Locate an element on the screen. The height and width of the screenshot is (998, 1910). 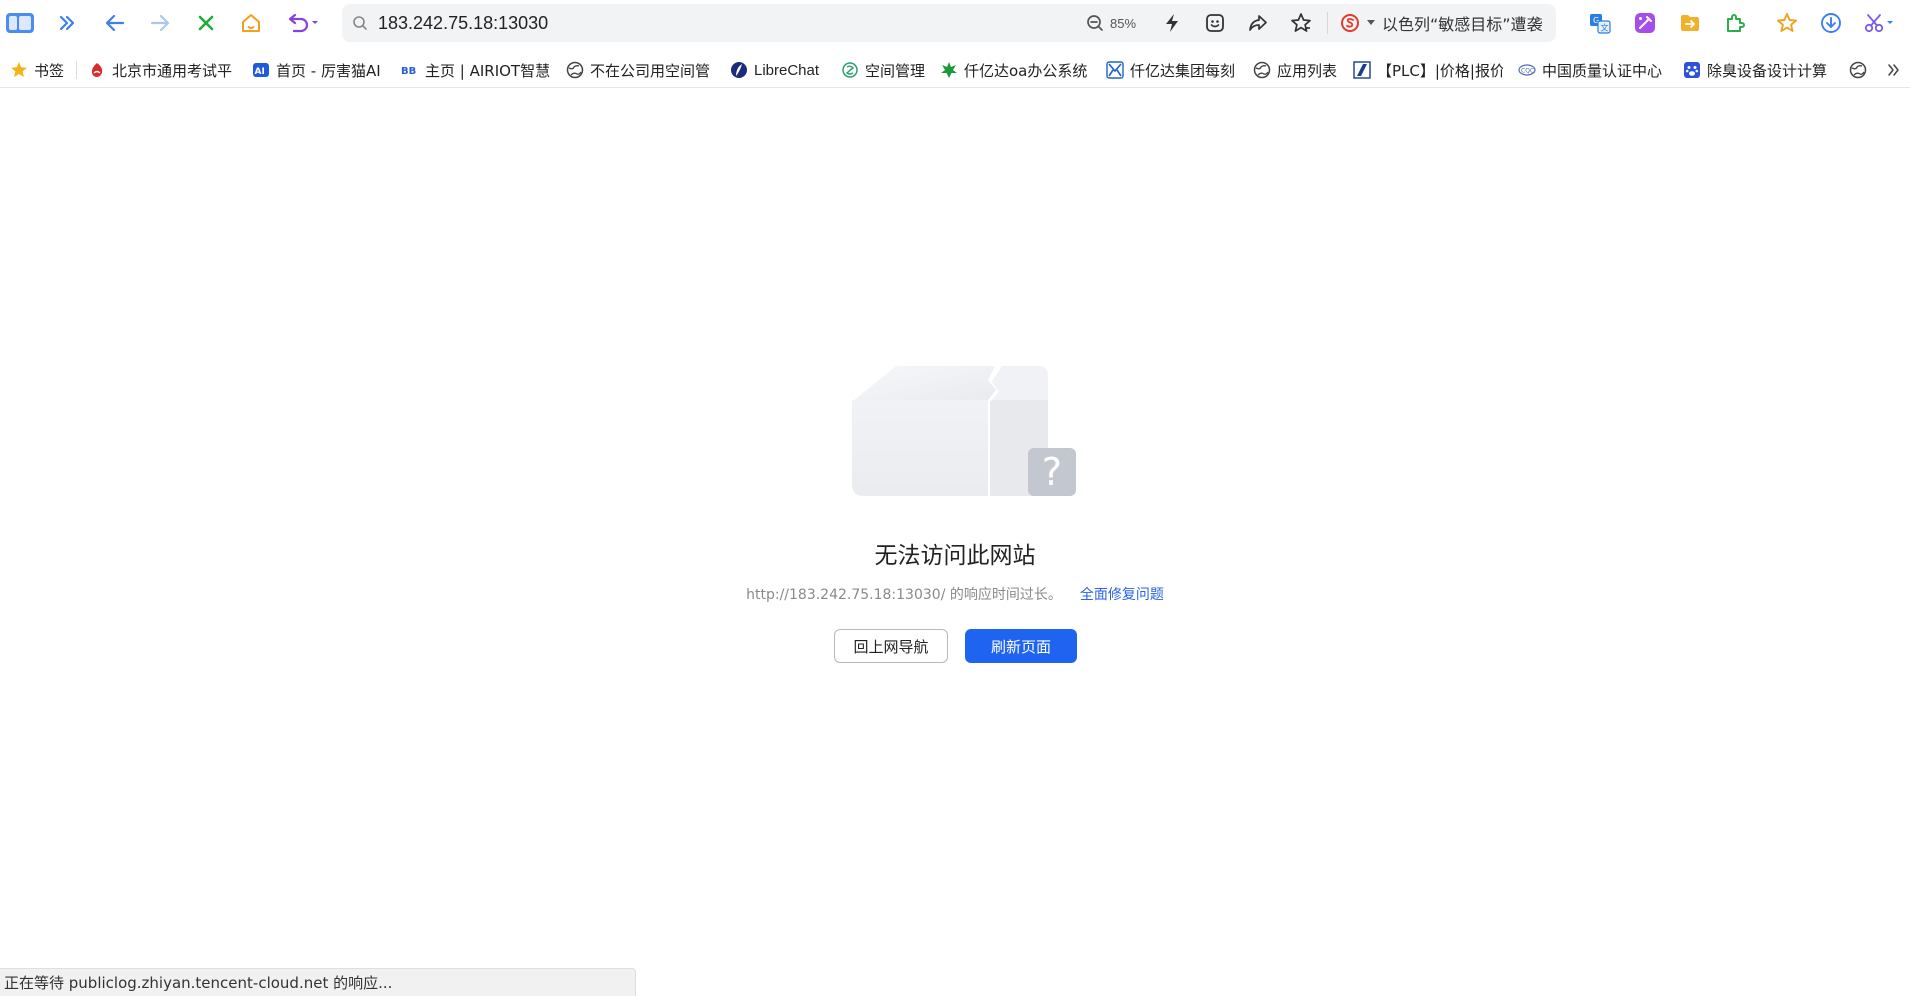
sidebar-toggle-icon is located at coordinates (20, 23).